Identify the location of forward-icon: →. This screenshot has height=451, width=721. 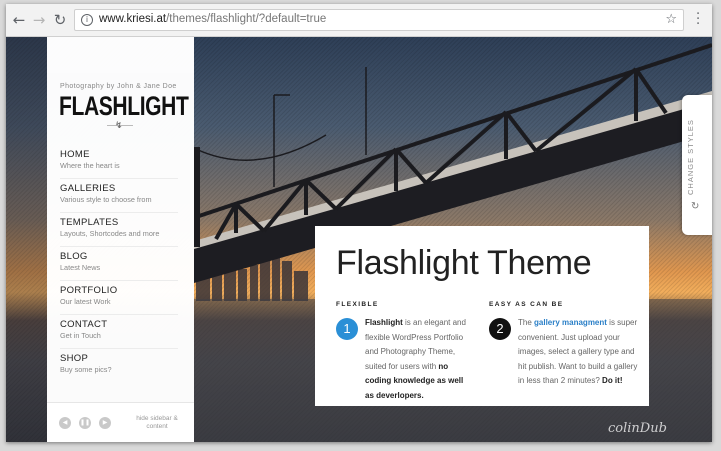
(39, 20).